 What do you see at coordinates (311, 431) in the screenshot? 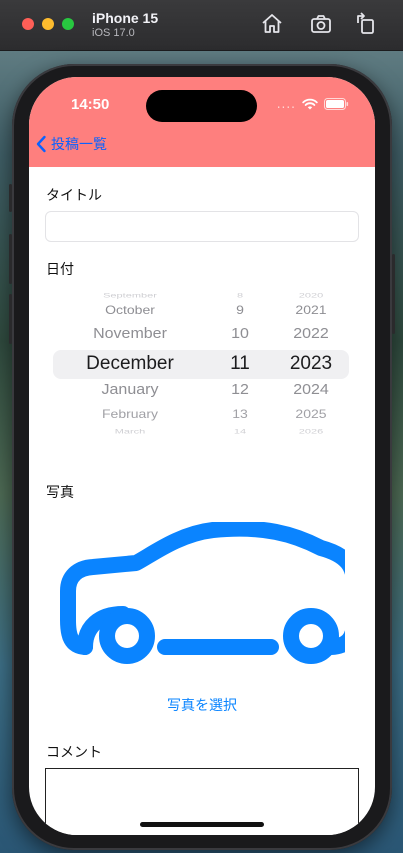
I see `picker-year: 2026` at bounding box center [311, 431].